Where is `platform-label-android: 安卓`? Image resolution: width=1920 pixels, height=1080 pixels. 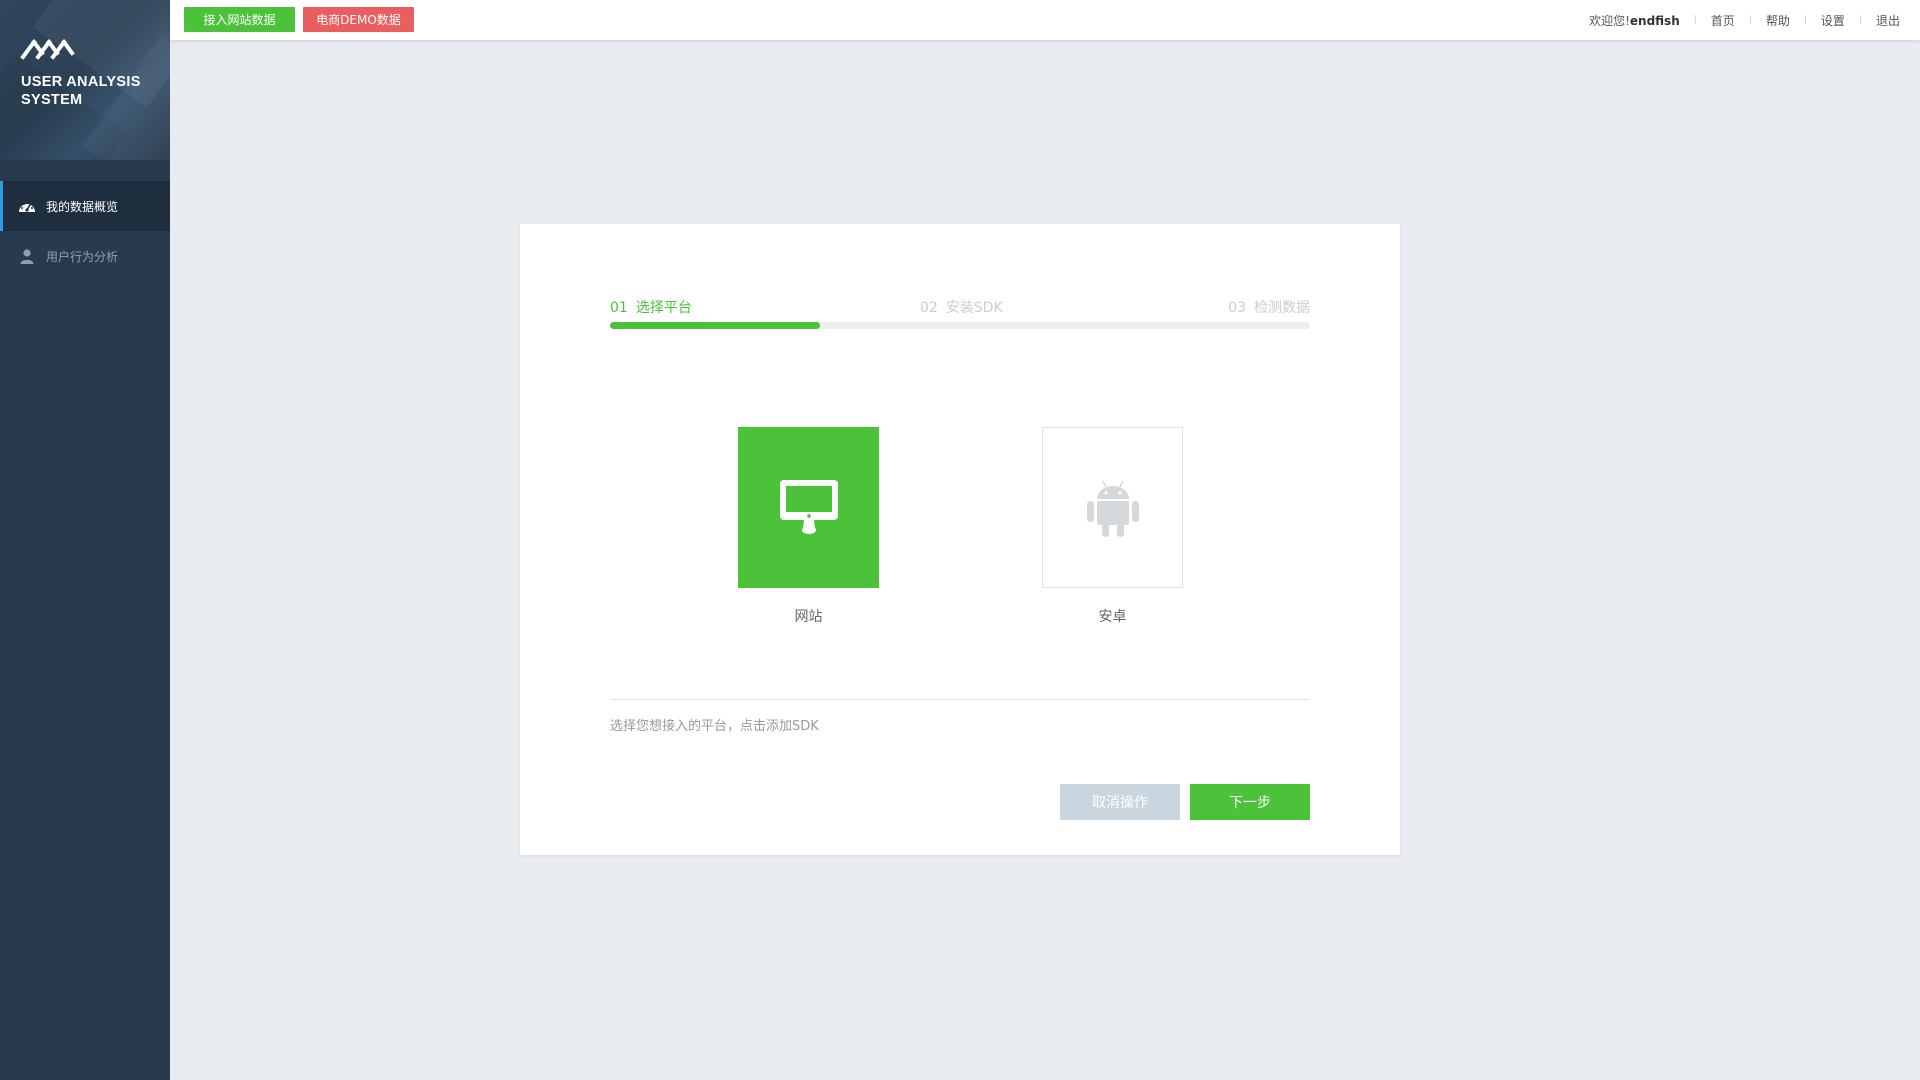
platform-label-android: 安卓 is located at coordinates (1112, 617).